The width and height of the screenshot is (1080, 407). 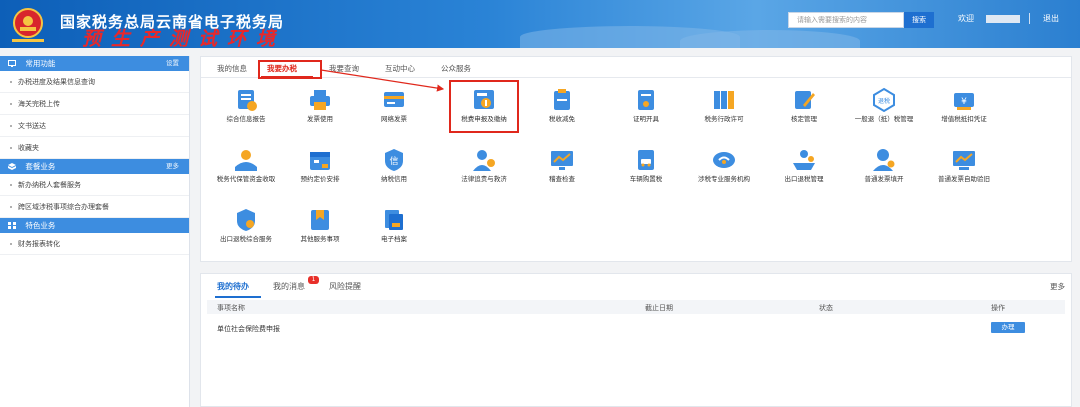 What do you see at coordinates (646, 179) in the screenshot?
I see `service-label: 车辆购置税` at bounding box center [646, 179].